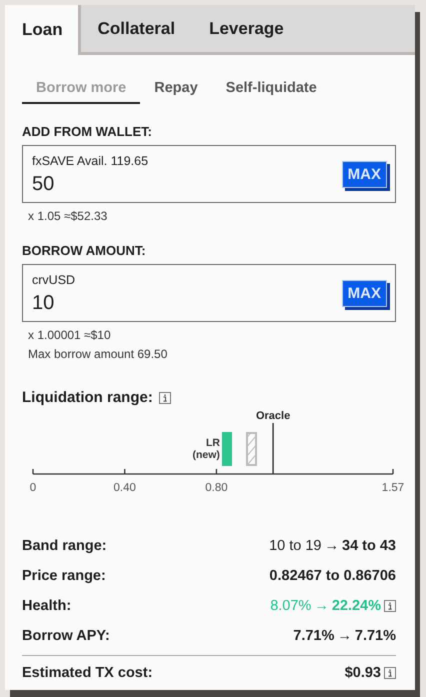  Describe the element at coordinates (271, 90) in the screenshot. I see `sub-tab: Self-liquidate` at that location.